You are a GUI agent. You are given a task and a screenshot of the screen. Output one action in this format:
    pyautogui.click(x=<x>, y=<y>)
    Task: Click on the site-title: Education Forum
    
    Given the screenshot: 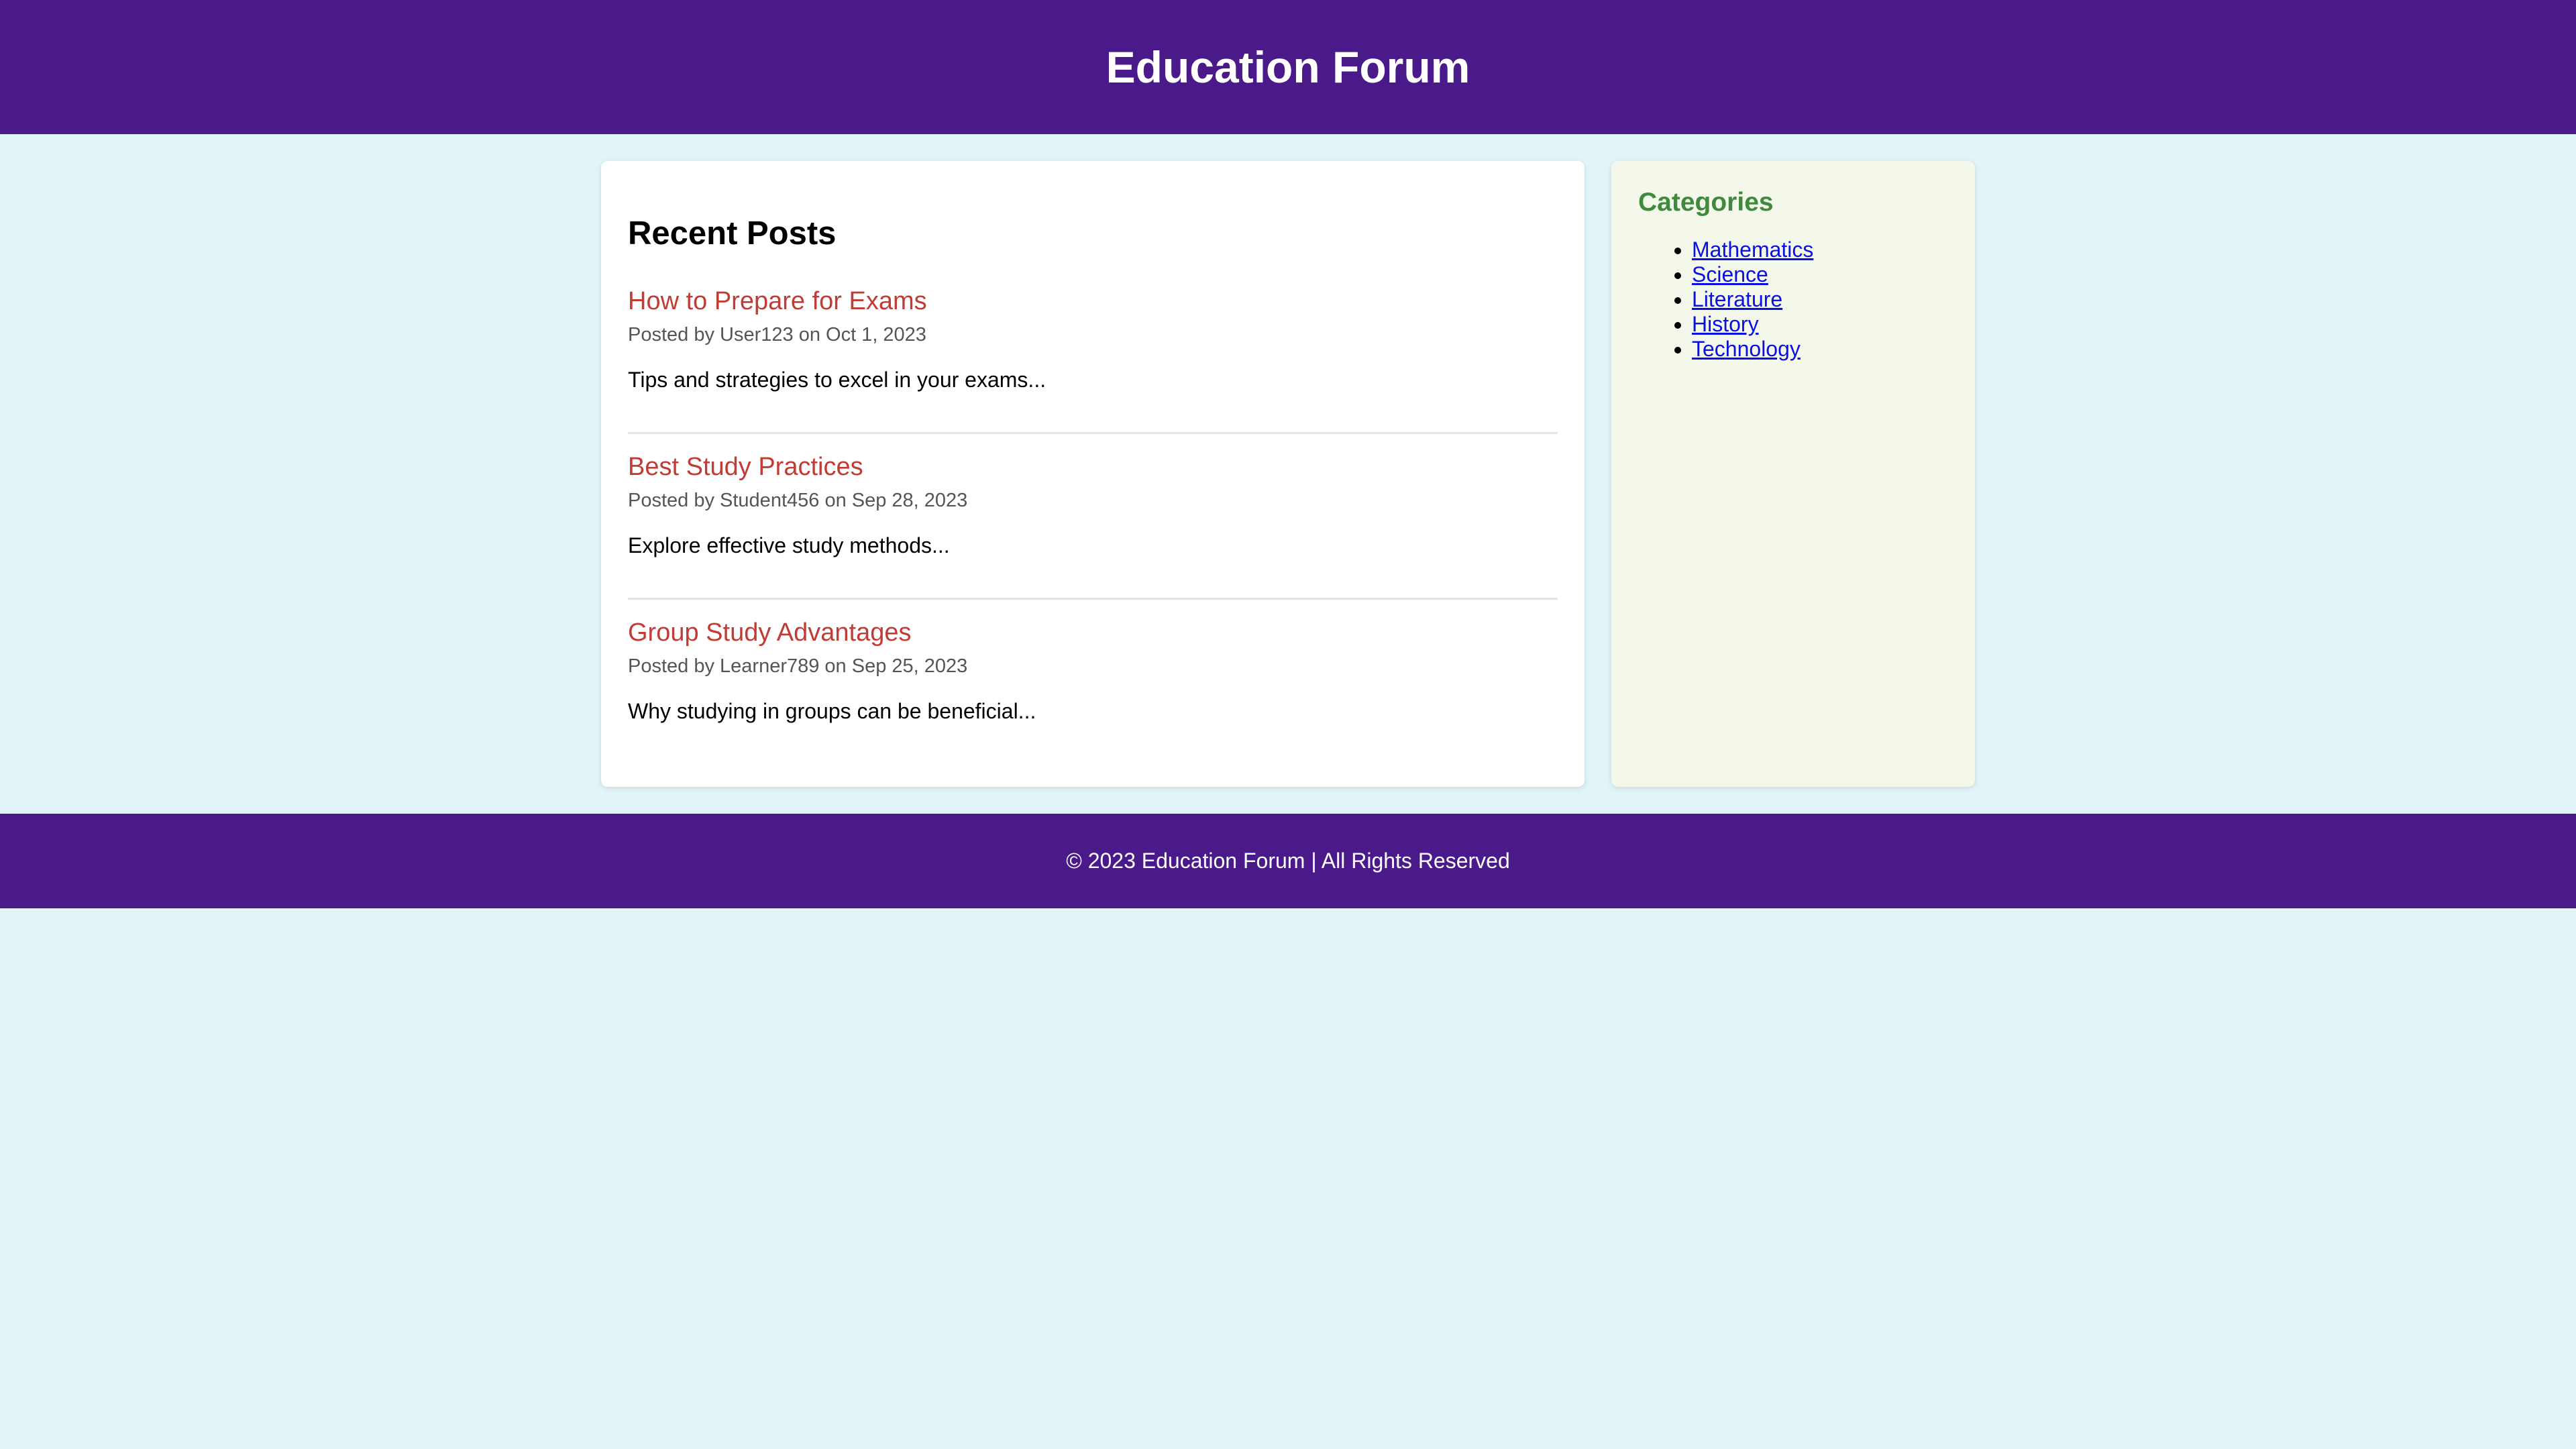 What is the action you would take?
    pyautogui.click(x=1288, y=67)
    